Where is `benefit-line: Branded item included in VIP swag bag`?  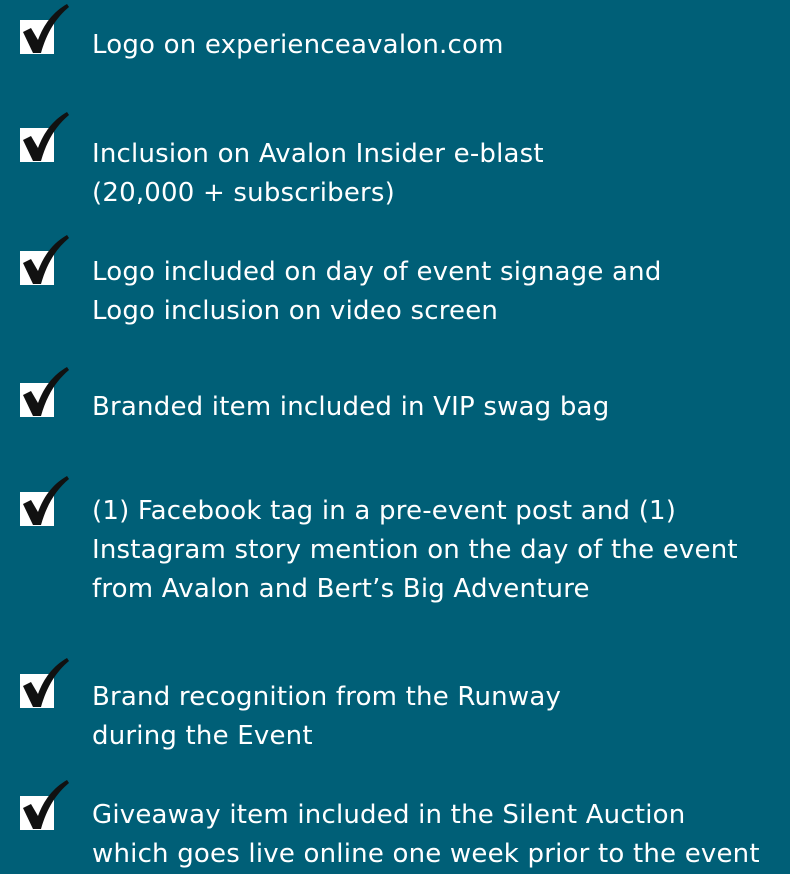 benefit-line: Branded item included in VIP swag bag is located at coordinates (351, 407).